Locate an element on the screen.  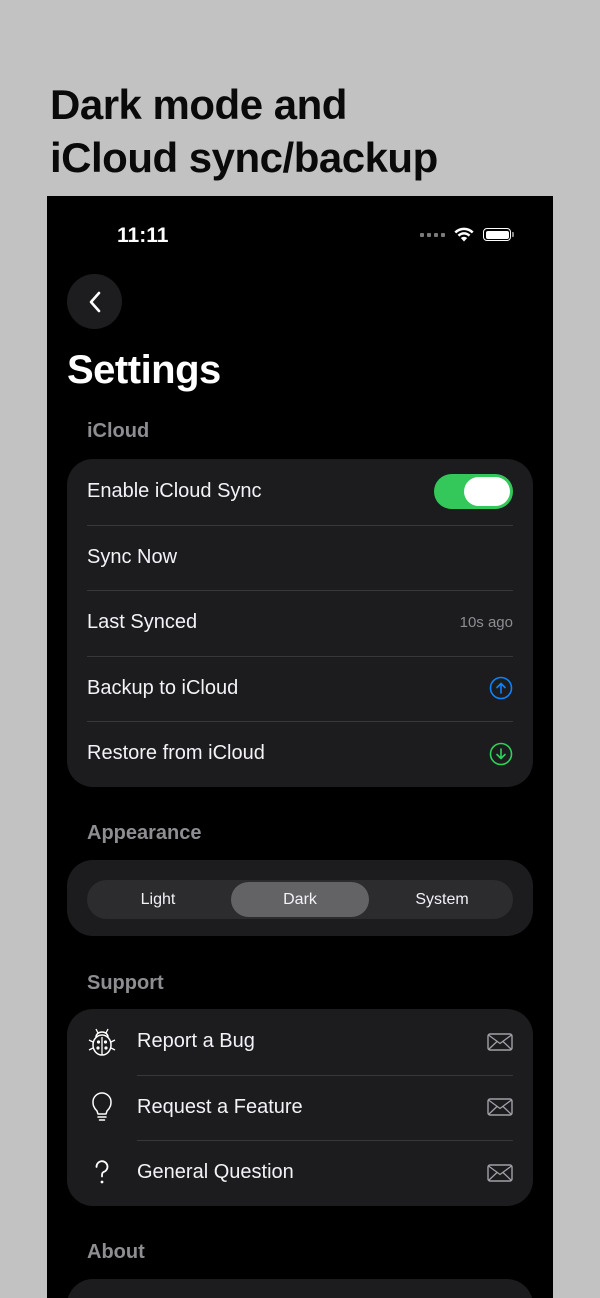
headline-line-1: Dark mode and is located at coordinates (198, 104).